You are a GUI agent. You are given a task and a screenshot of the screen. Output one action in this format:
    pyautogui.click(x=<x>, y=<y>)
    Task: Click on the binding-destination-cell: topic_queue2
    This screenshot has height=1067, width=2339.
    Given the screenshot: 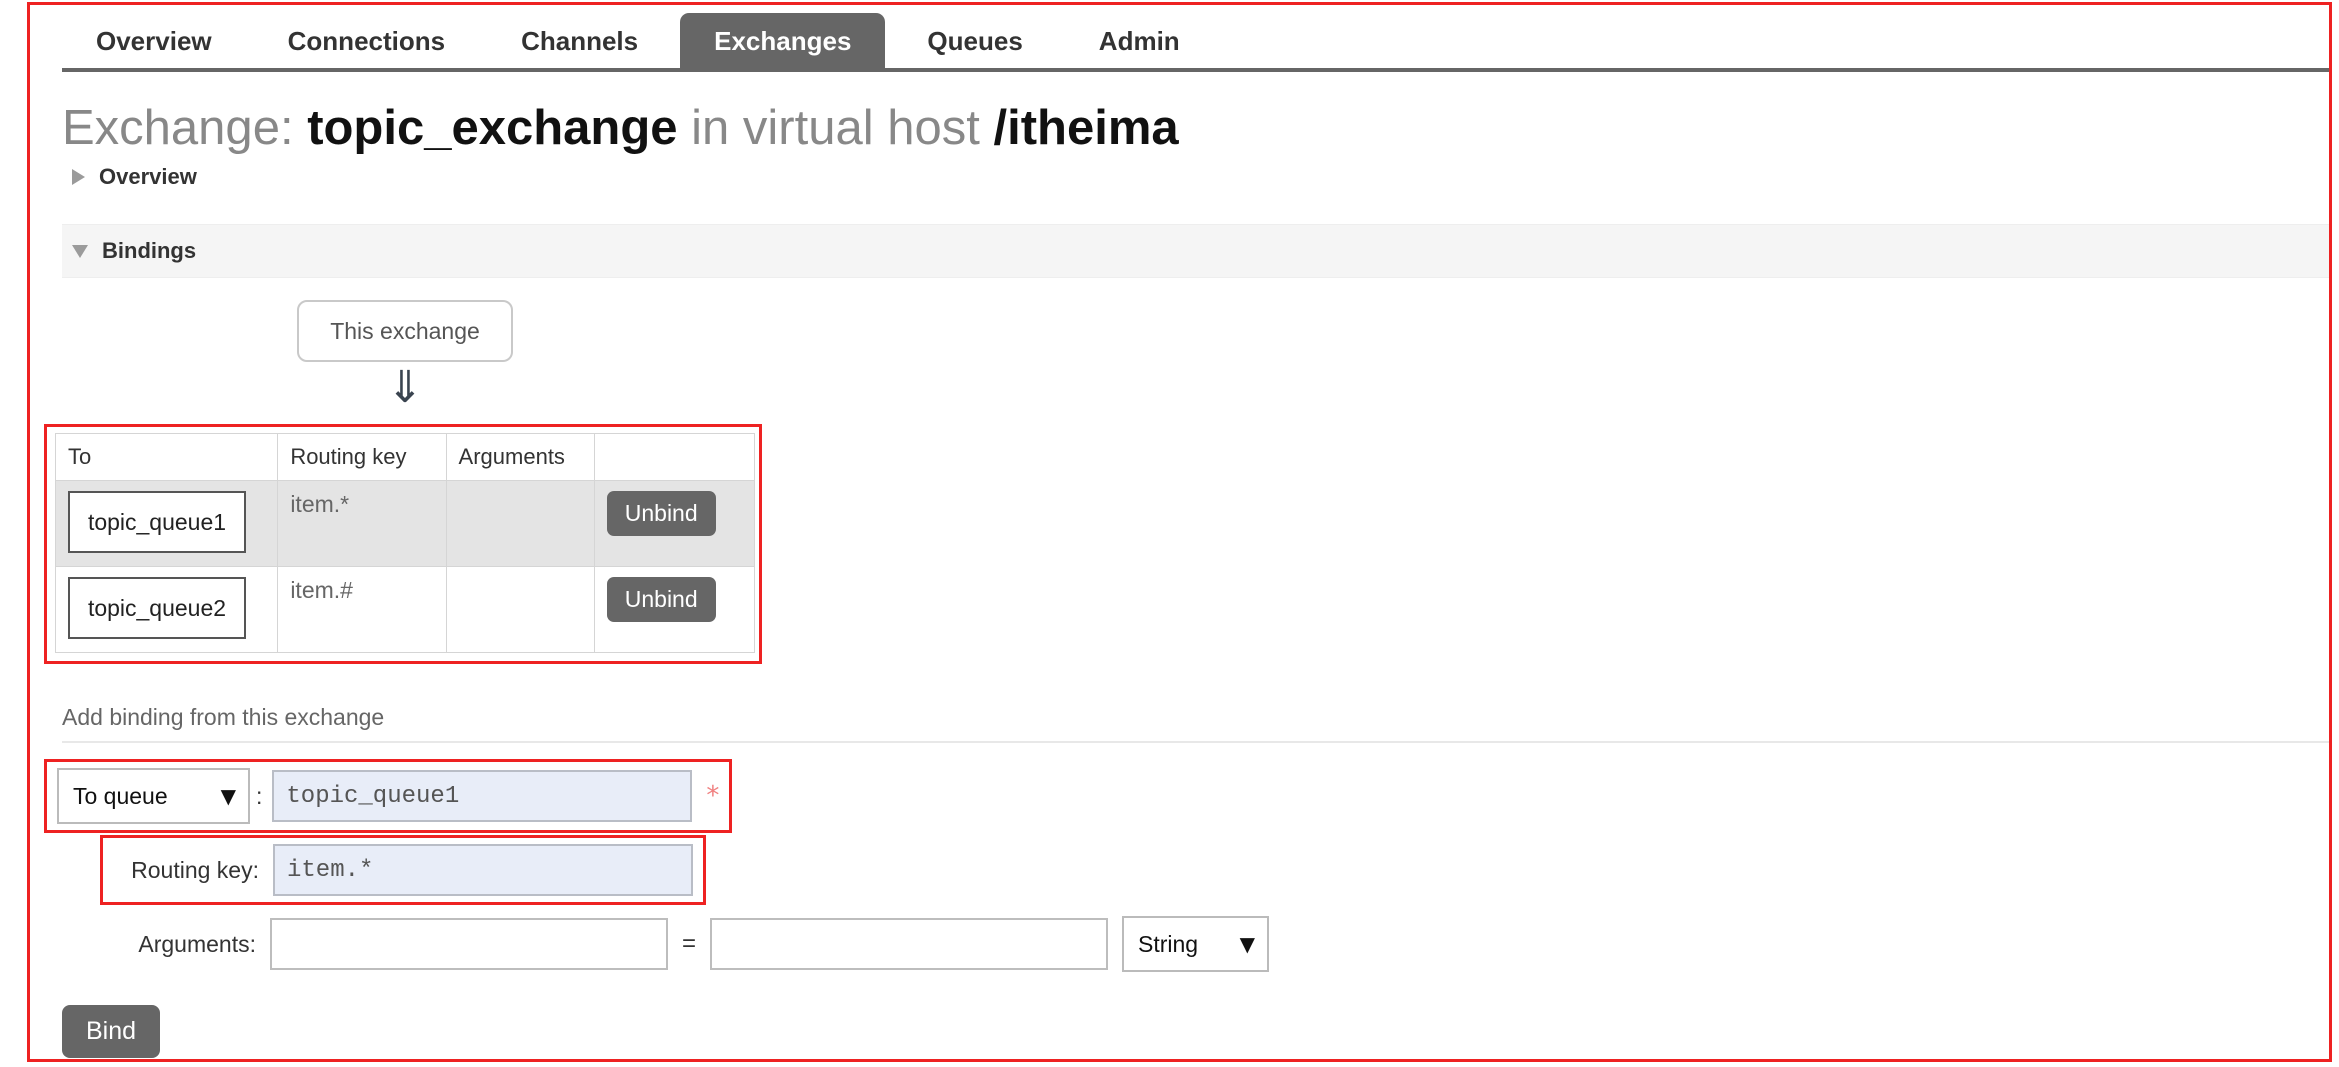 What is the action you would take?
    pyautogui.click(x=166, y=610)
    